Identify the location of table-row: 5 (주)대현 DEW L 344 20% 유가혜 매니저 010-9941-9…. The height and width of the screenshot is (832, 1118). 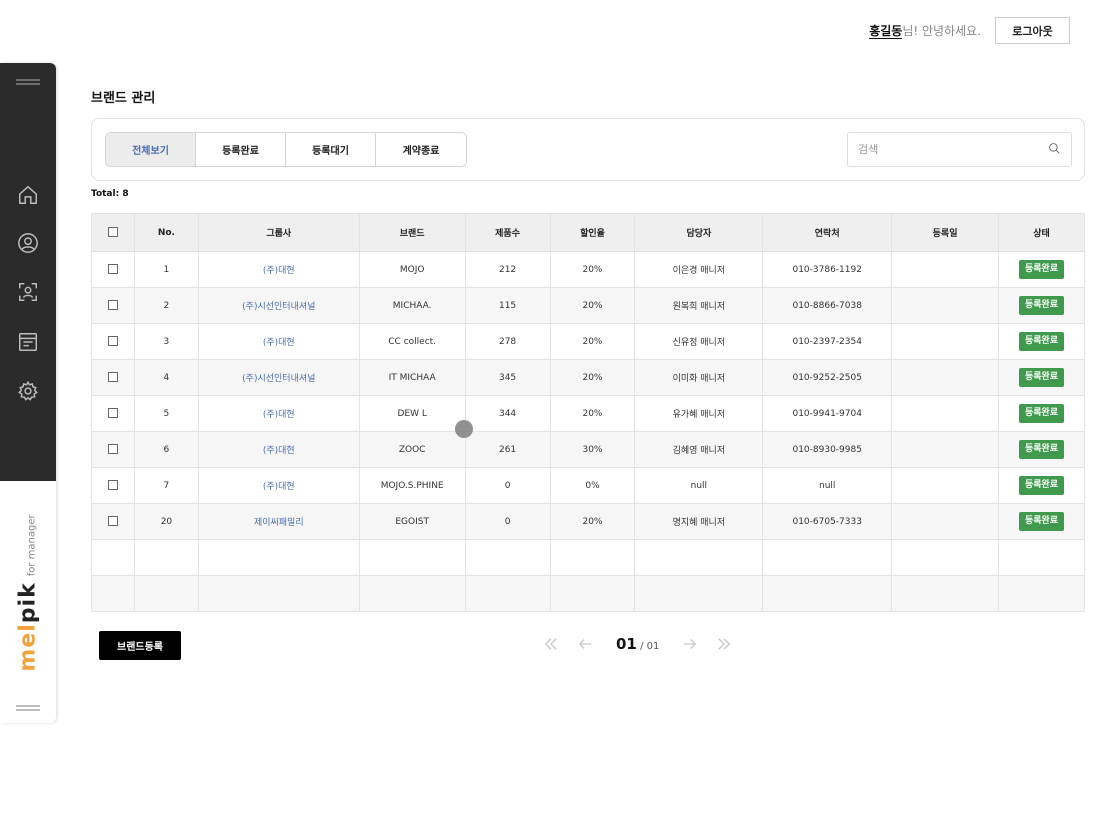
(588, 413).